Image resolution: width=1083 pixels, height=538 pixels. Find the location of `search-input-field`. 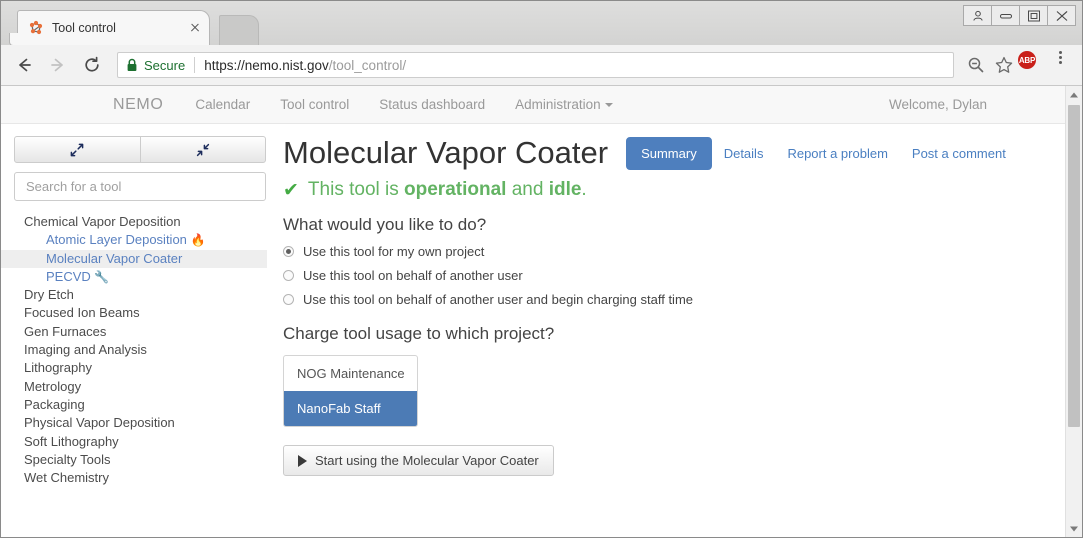

search-input-field is located at coordinates (140, 186).